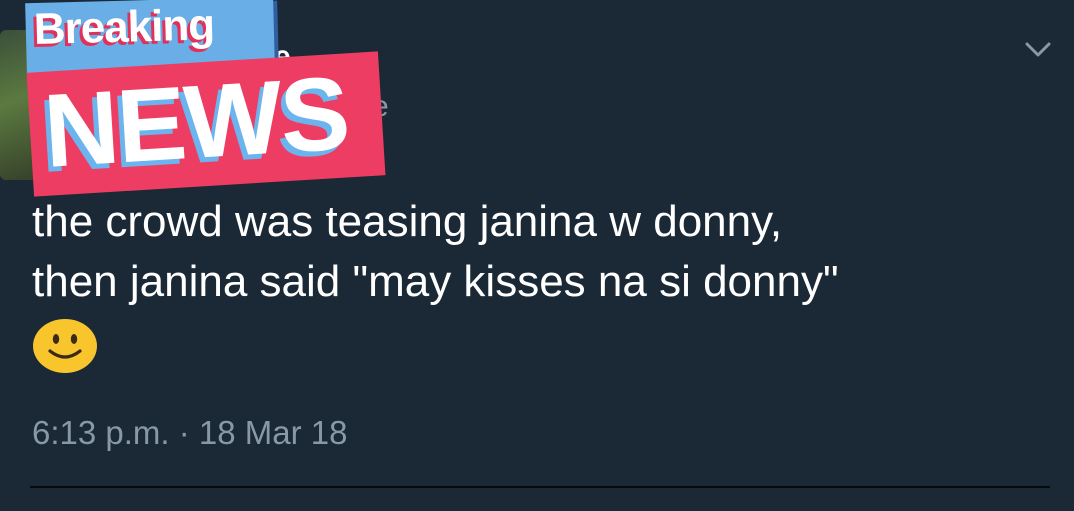 This screenshot has height=511, width=1074. I want to click on divider, so click(540, 487).